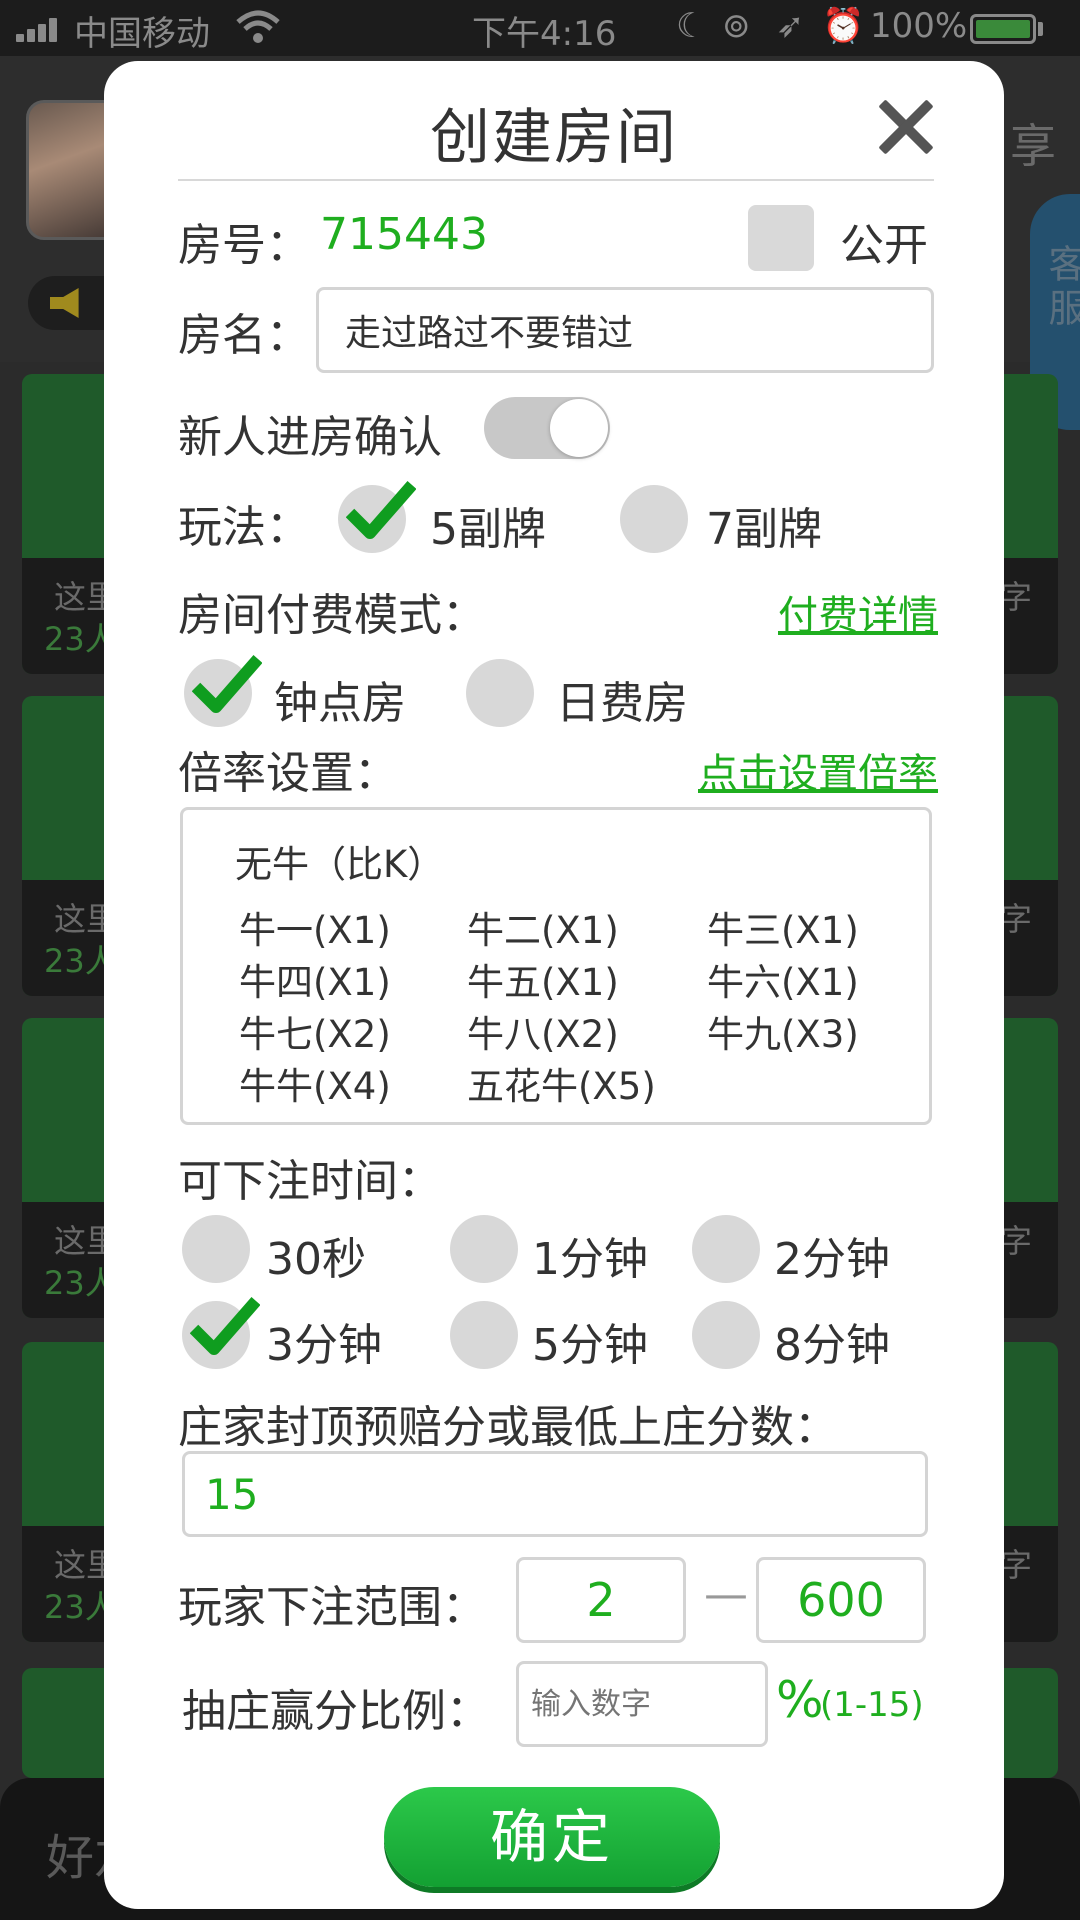  Describe the element at coordinates (818, 770) in the screenshot. I see `set-rate-link: 点击设置倍率` at that location.